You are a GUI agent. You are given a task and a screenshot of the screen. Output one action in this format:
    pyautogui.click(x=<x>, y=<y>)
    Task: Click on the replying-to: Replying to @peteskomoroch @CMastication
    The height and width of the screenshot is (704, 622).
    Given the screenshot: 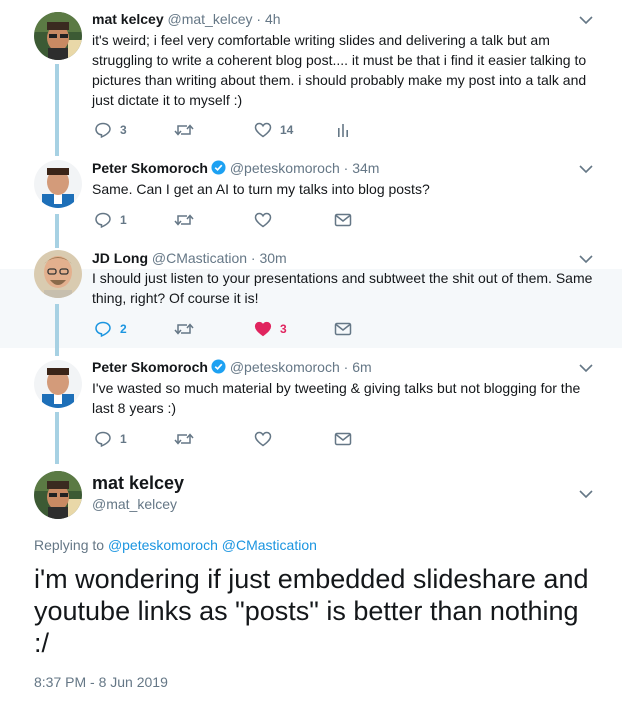 What is the action you would take?
    pyautogui.click(x=175, y=545)
    